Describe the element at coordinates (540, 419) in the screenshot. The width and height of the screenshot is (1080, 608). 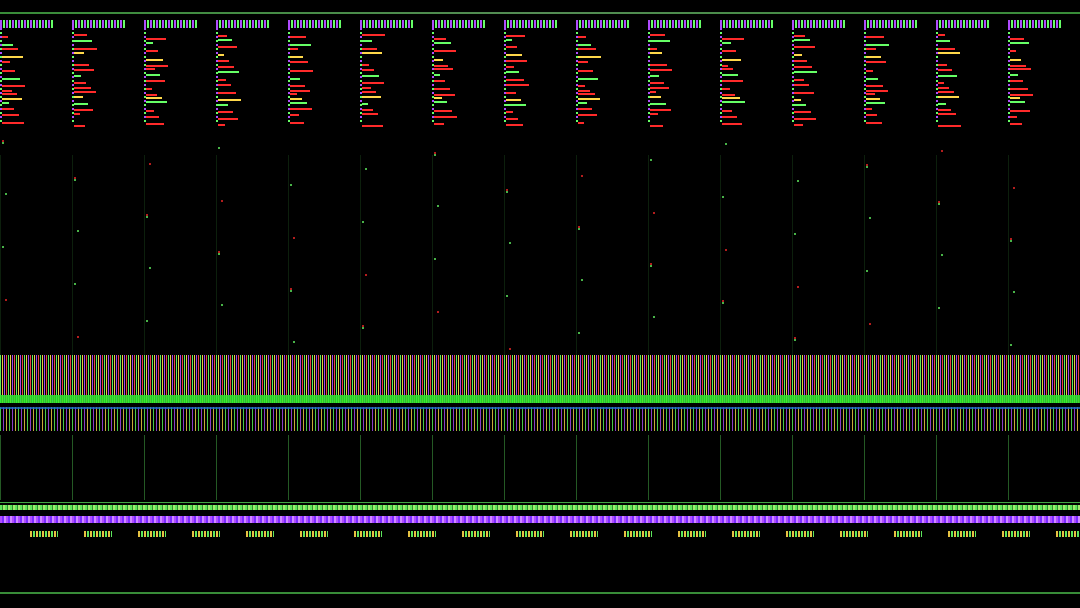
I see `secondary-waveform-band` at that location.